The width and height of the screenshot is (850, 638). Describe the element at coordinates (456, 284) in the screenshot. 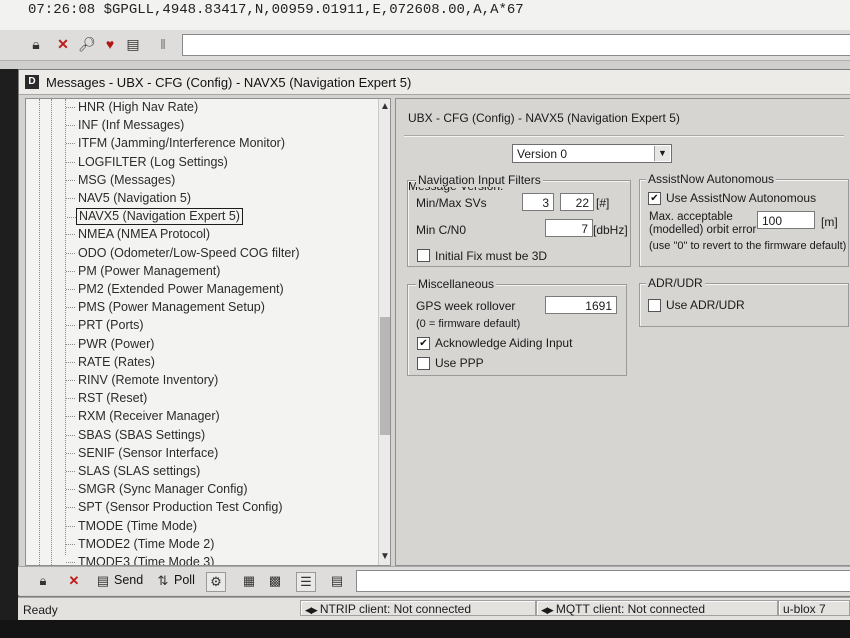

I see `misc-title: Miscellaneous` at that location.